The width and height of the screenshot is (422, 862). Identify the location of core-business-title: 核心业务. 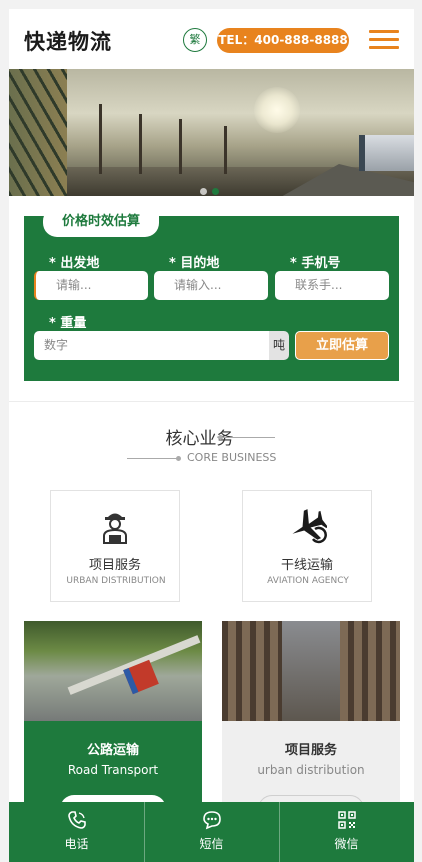
(211, 436).